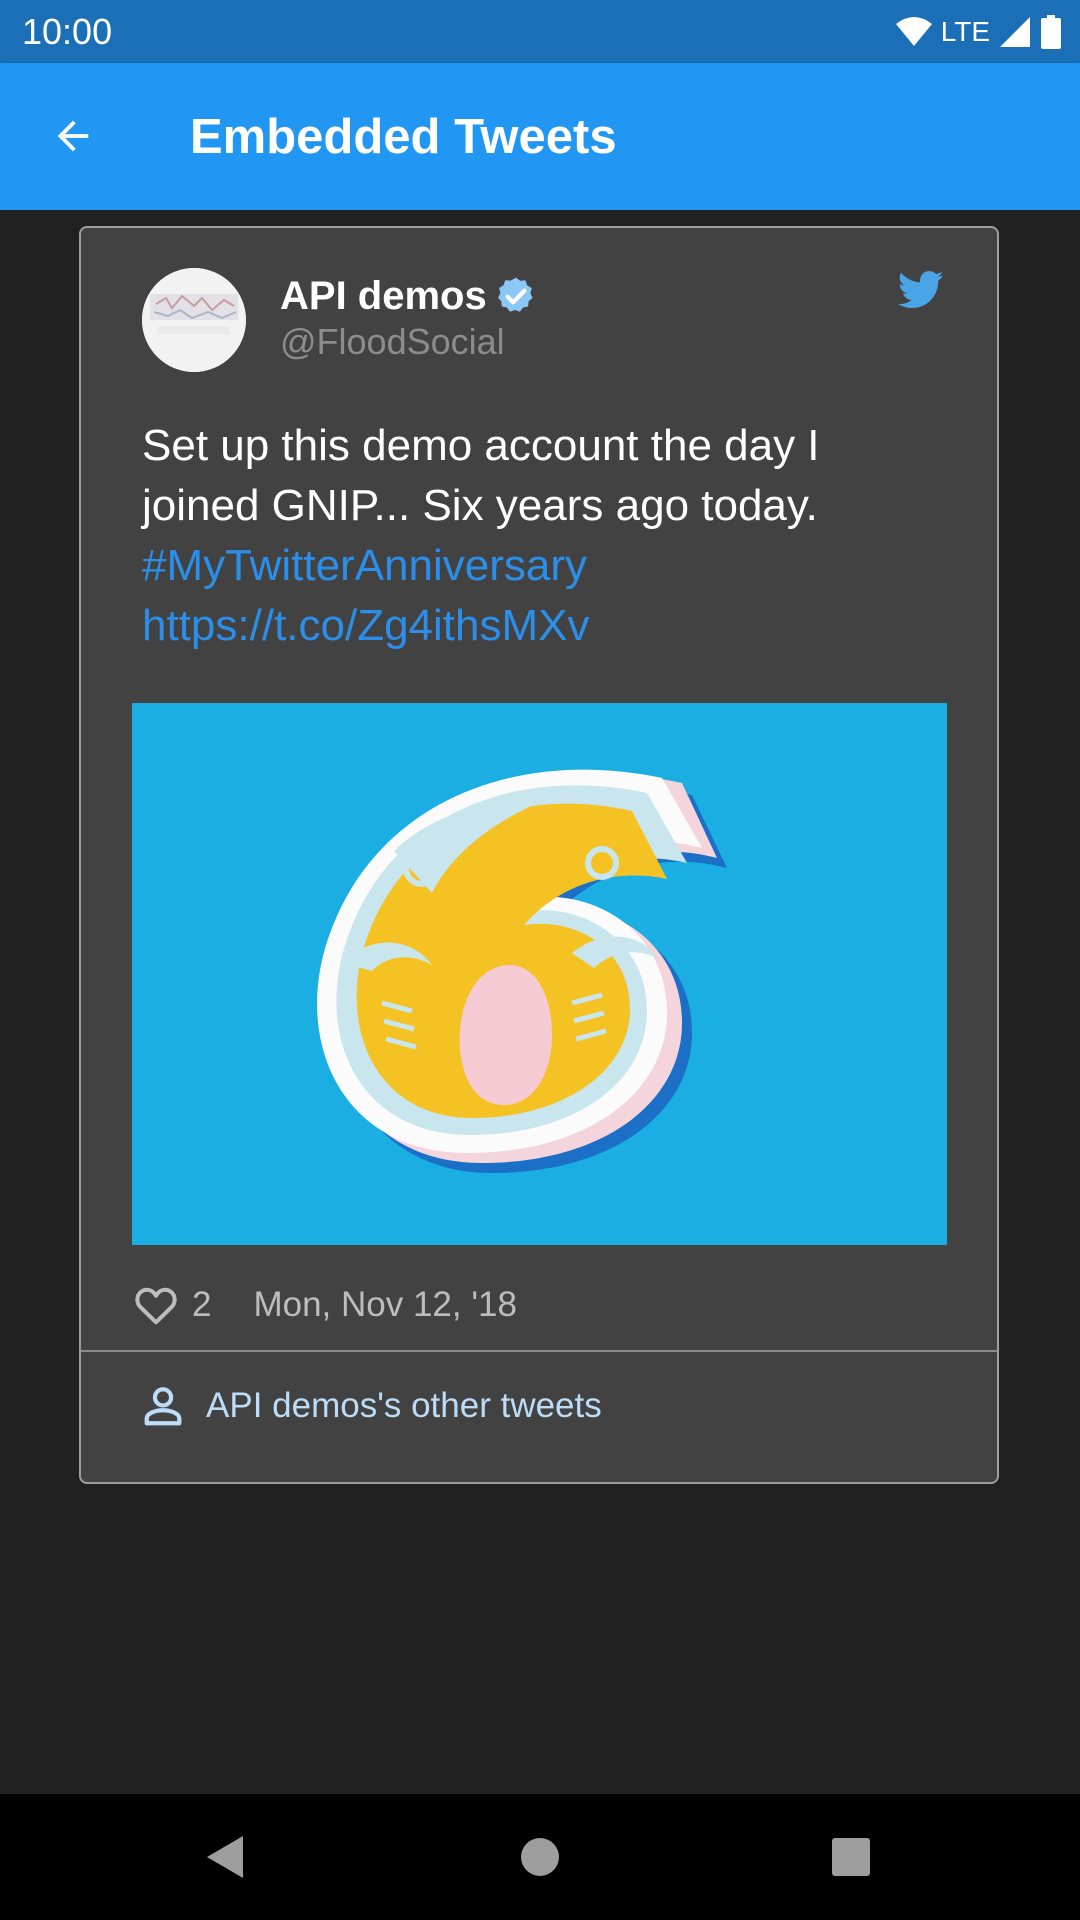 The width and height of the screenshot is (1080, 1920). I want to click on url-link: https://t.co/Zg4ithsMXv, so click(542, 626).